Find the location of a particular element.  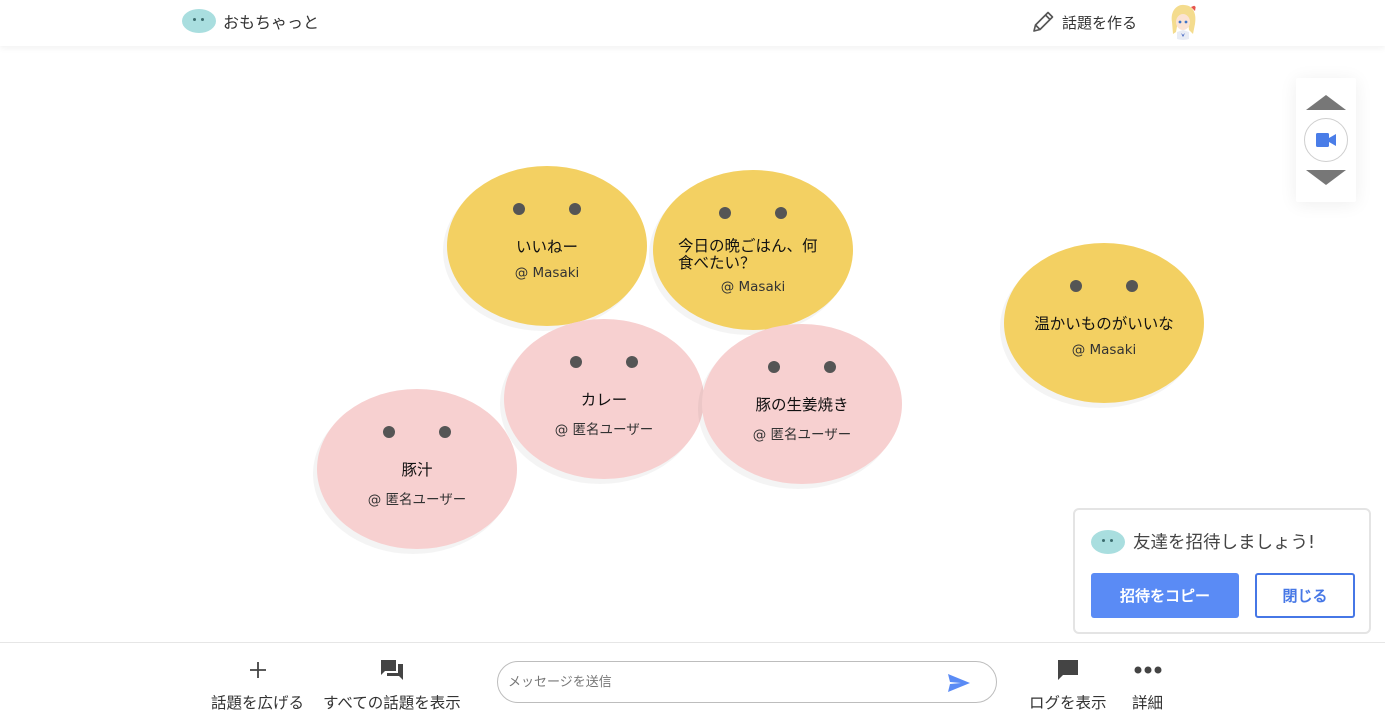

invite-header: 友達を招待しましょう! is located at coordinates (1203, 541).